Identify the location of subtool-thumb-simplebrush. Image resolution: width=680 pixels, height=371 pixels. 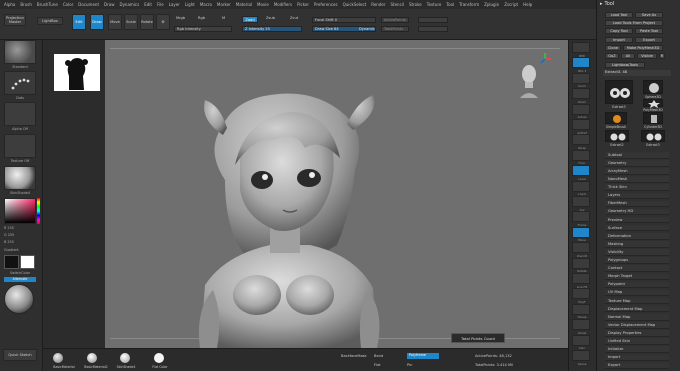
(616, 118).